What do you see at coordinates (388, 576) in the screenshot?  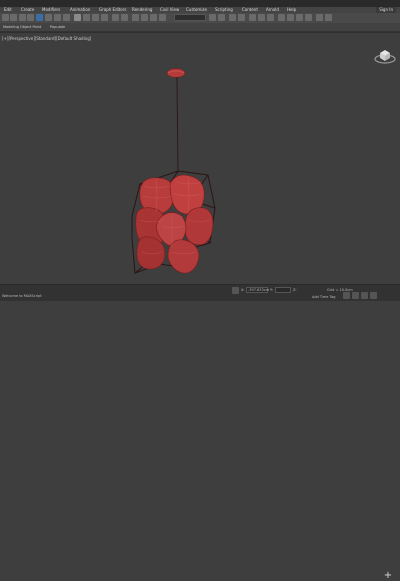 I see `pan-plus-icon: +` at bounding box center [388, 576].